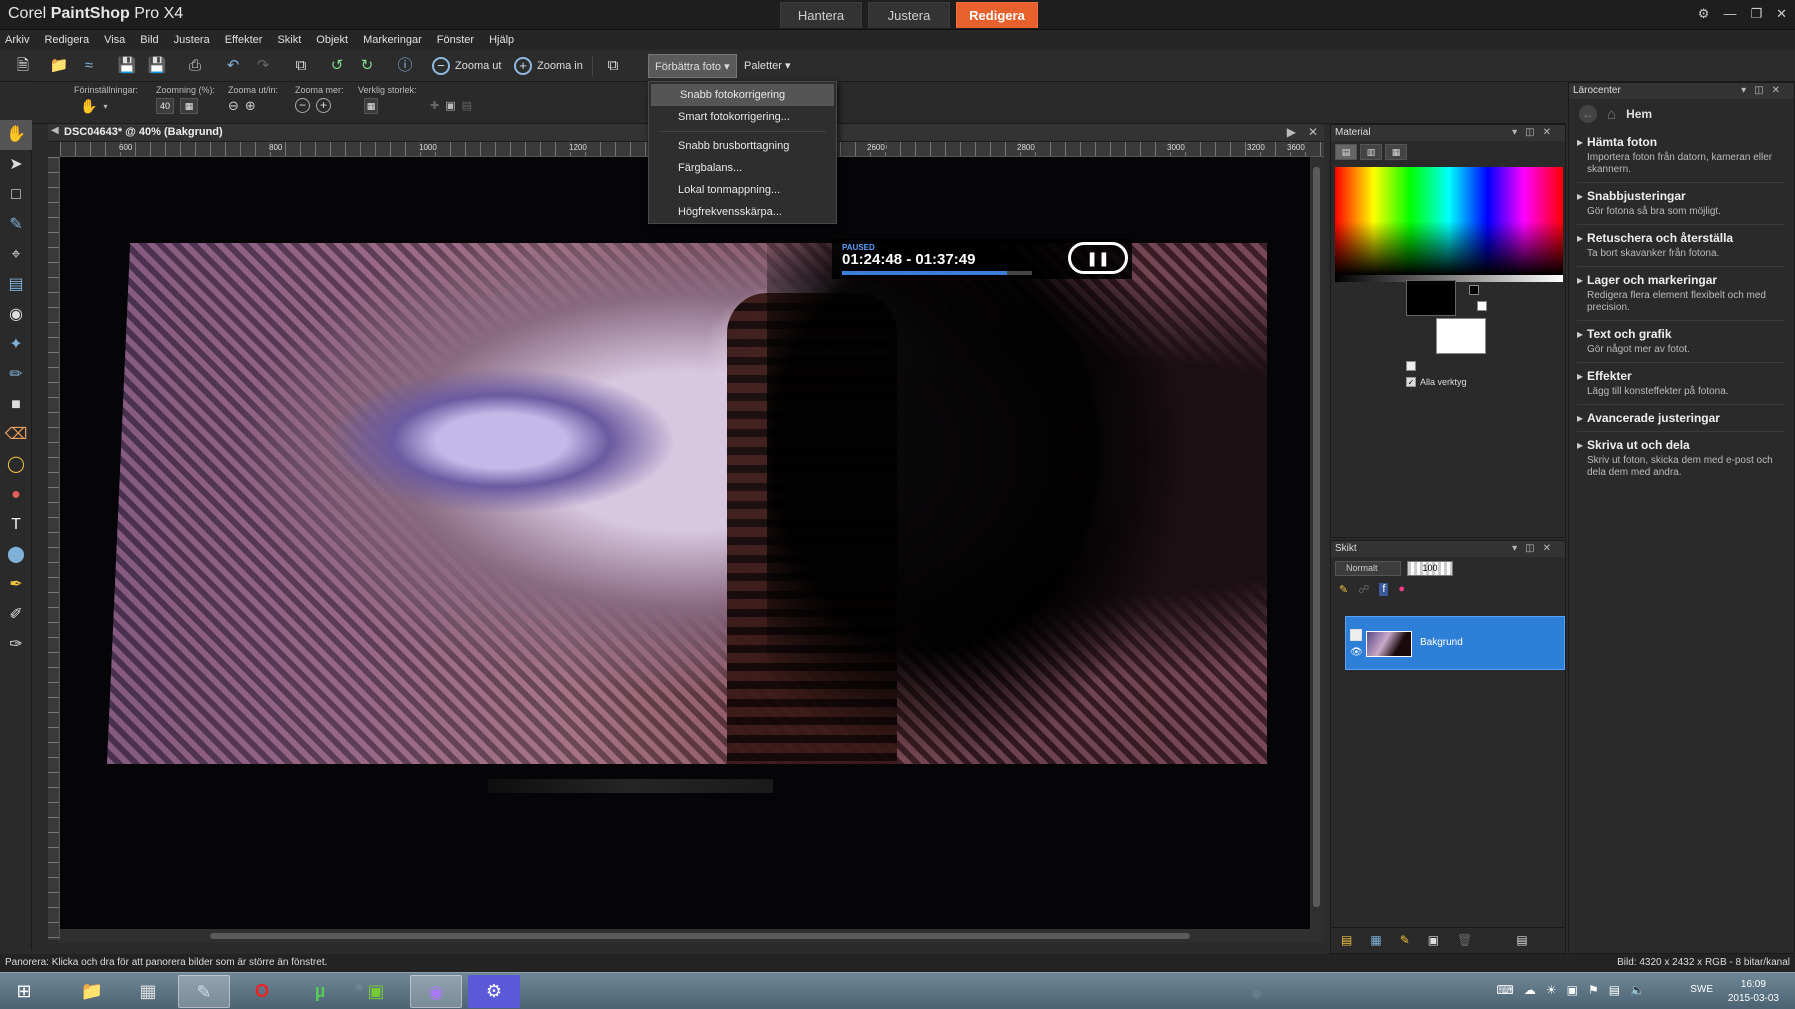 The width and height of the screenshot is (1795, 1009). What do you see at coordinates (1551, 990) in the screenshot?
I see `cloud-icon: ☀` at bounding box center [1551, 990].